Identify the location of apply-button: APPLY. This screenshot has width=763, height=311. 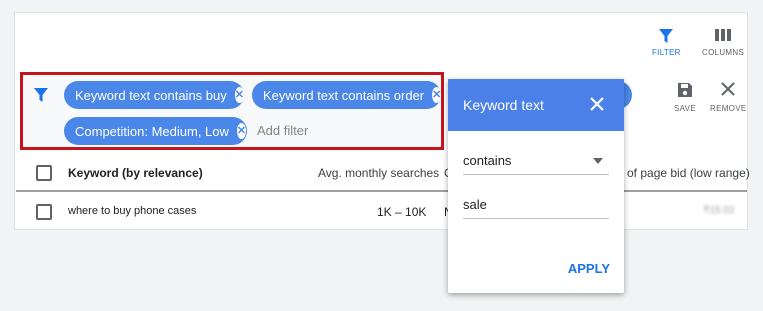
(589, 268).